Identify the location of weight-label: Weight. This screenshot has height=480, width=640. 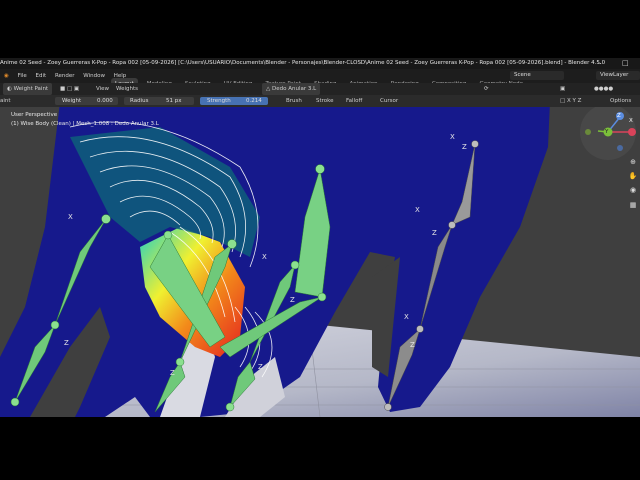
(72, 101).